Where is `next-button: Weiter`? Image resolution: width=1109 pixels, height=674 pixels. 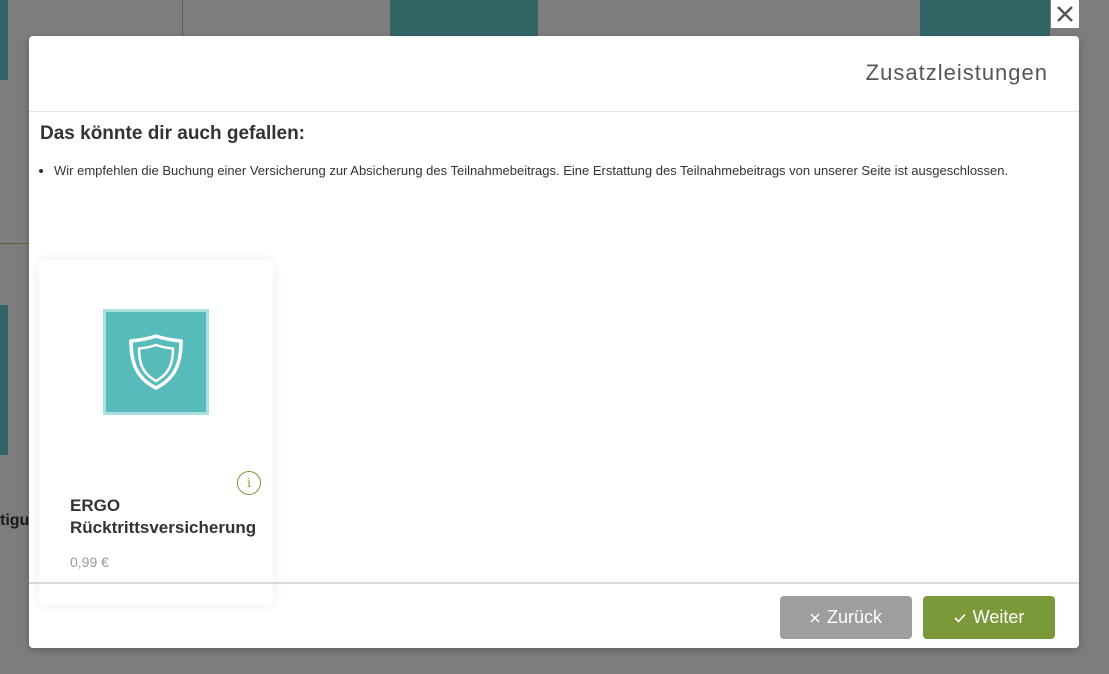 next-button: Weiter is located at coordinates (989, 617).